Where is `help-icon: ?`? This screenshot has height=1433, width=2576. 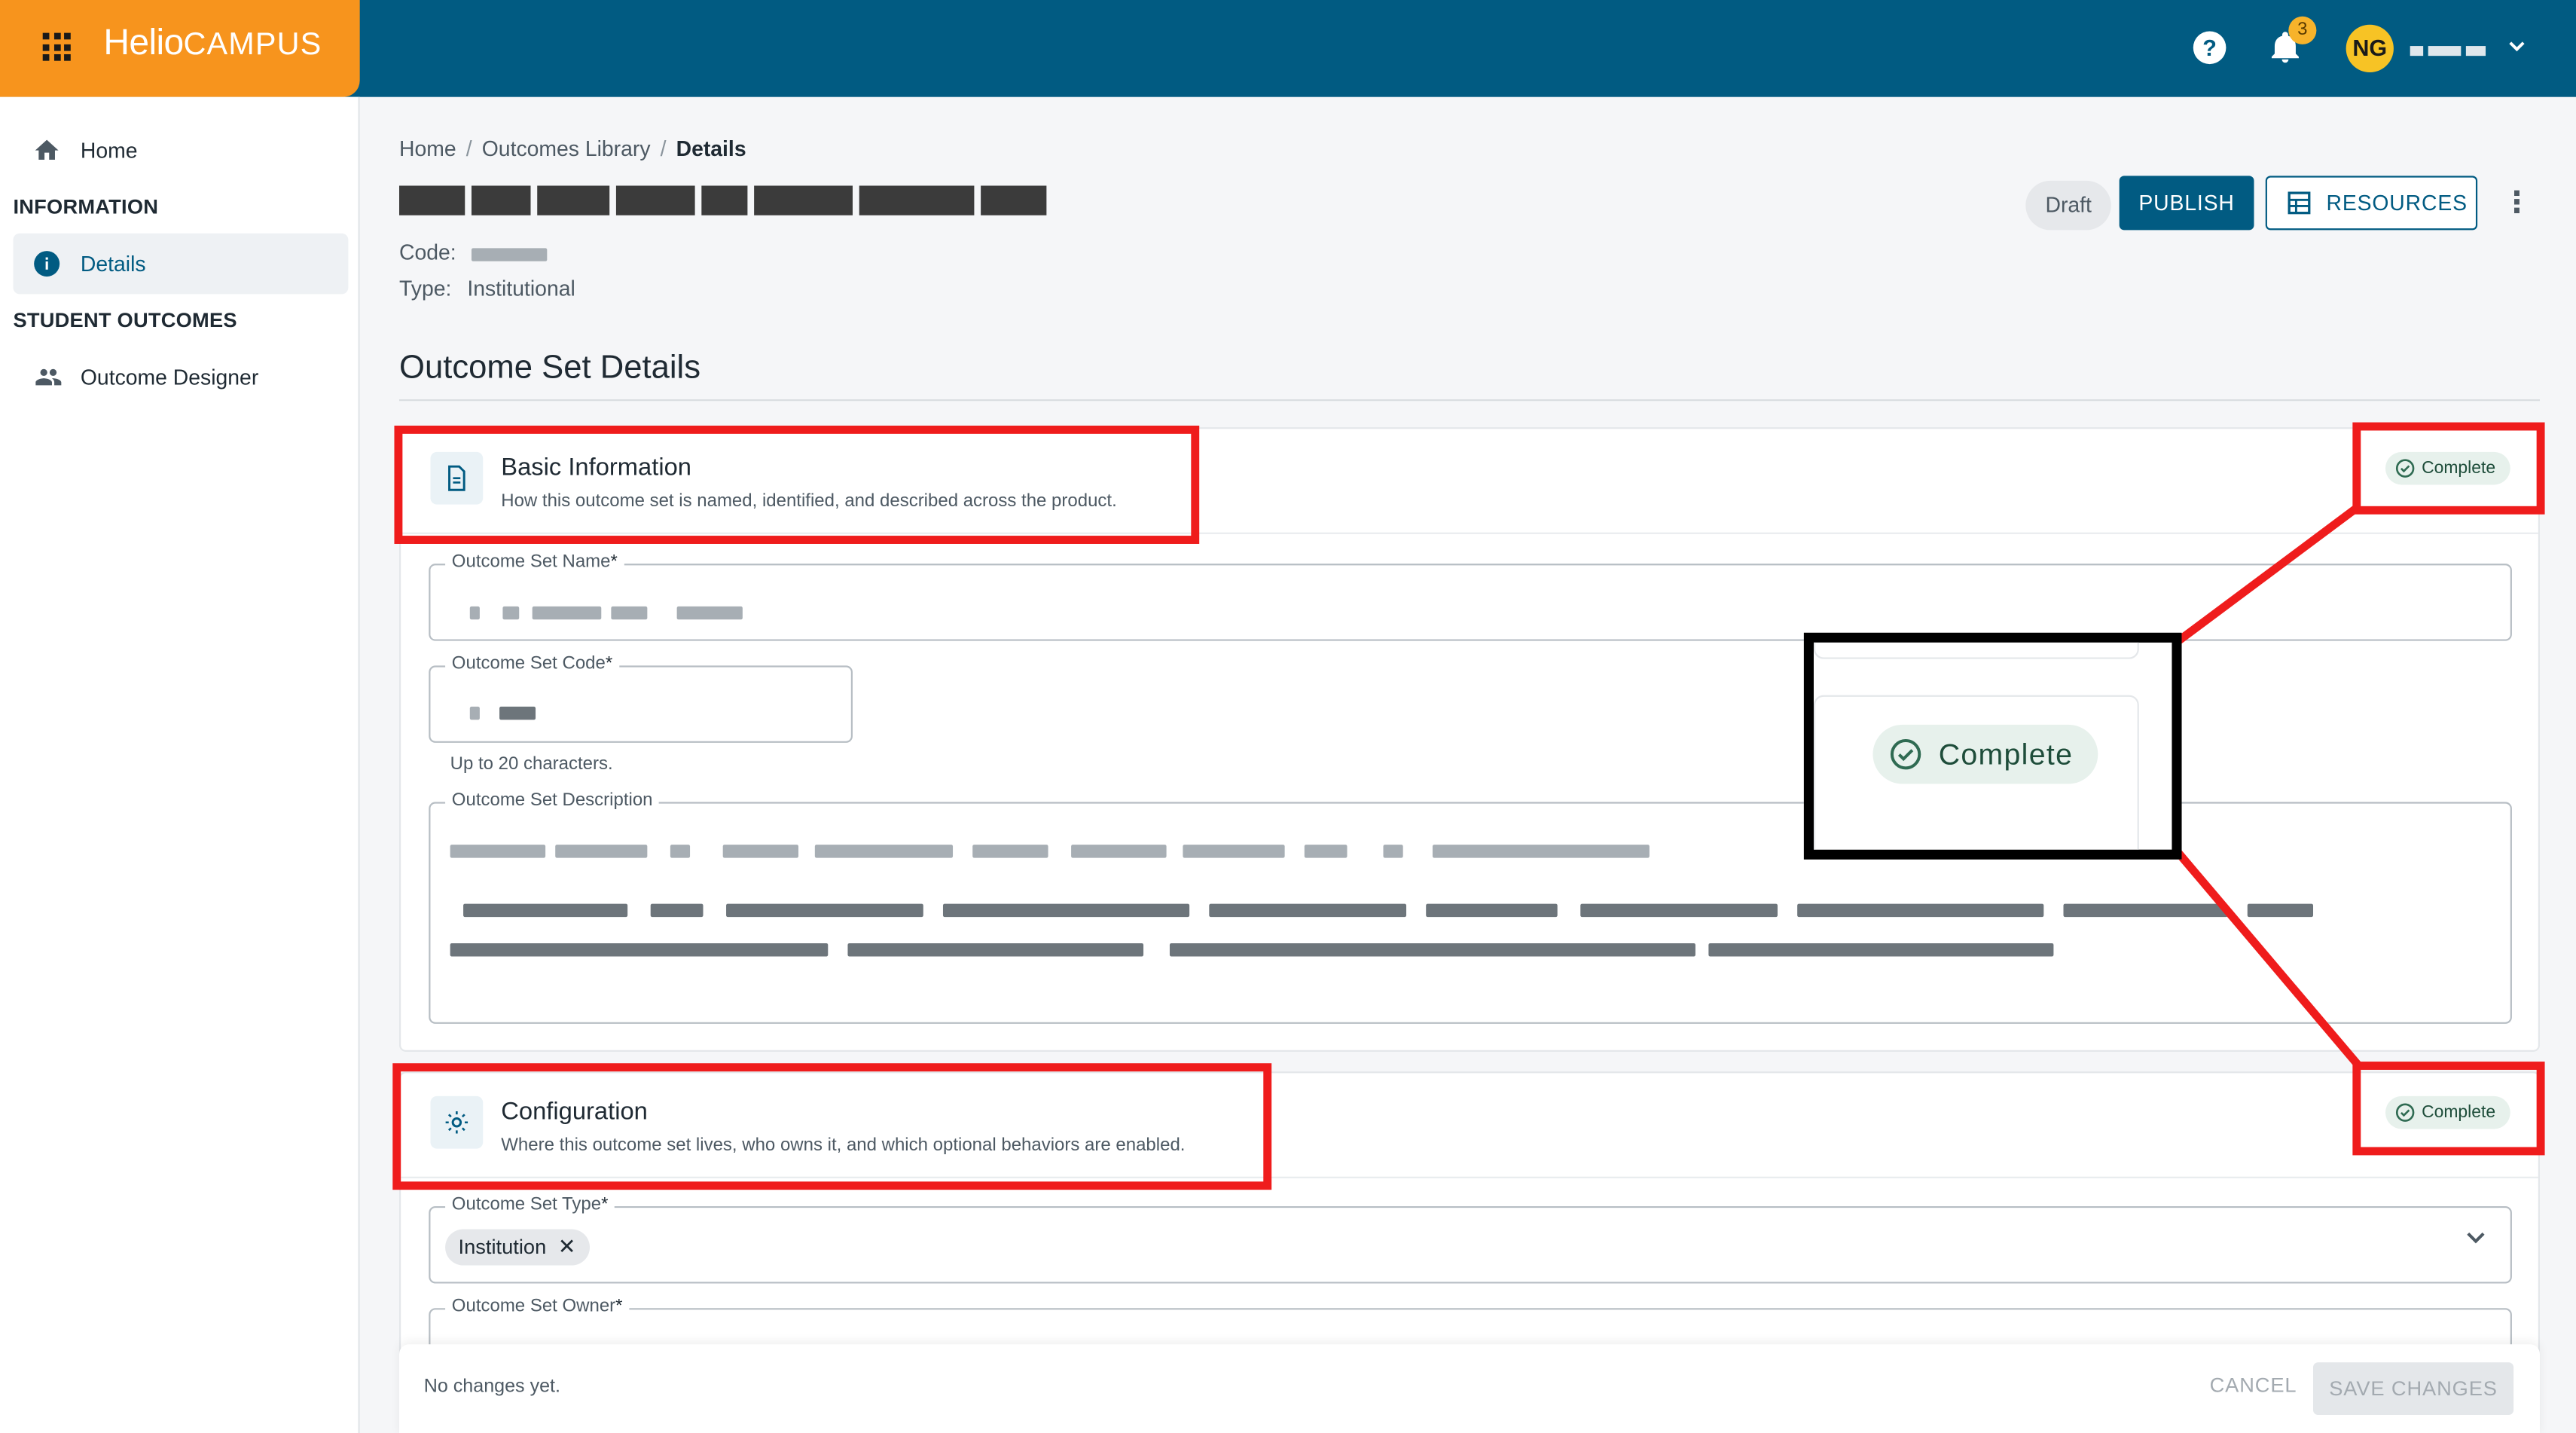 help-icon: ? is located at coordinates (2210, 48).